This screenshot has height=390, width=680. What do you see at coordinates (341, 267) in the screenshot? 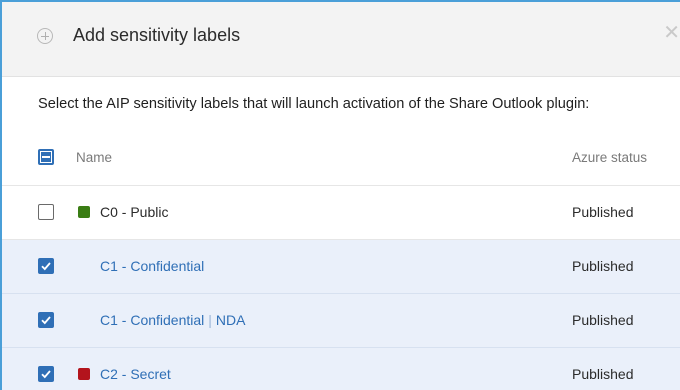
I see `table-row: C1 - Confidential Published` at bounding box center [341, 267].